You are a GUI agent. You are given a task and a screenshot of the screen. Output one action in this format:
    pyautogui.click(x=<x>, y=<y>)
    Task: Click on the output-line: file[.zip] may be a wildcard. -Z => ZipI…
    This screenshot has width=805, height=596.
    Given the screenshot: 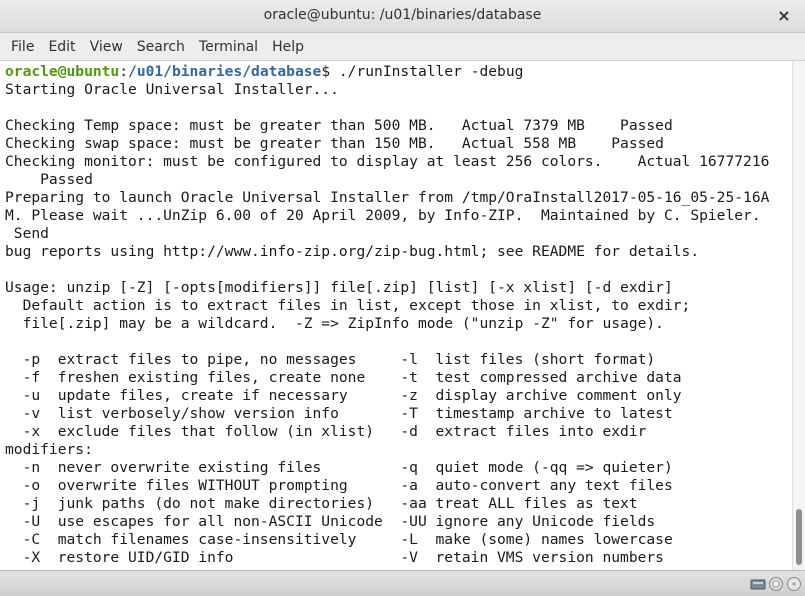 What is the action you would take?
    pyautogui.click(x=334, y=323)
    